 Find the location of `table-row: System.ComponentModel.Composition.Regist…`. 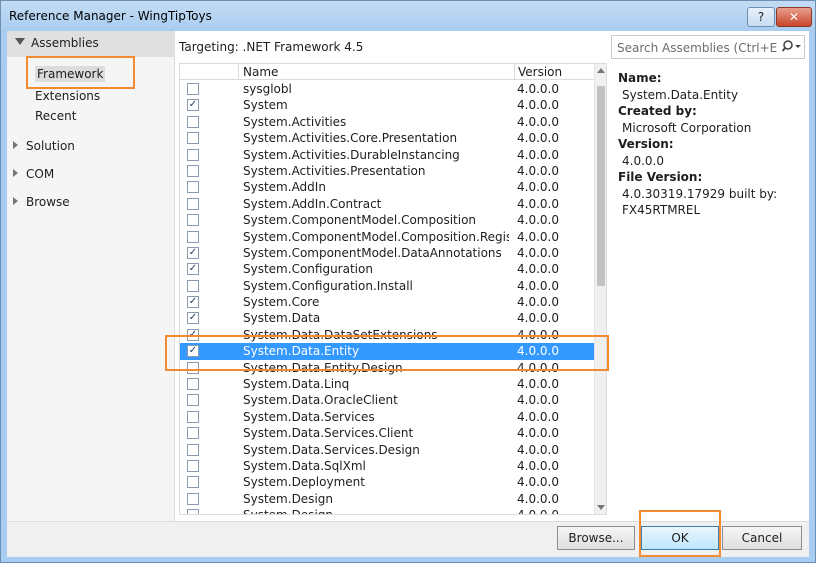

table-row: System.ComponentModel.Composition.Regist… is located at coordinates (387, 237).